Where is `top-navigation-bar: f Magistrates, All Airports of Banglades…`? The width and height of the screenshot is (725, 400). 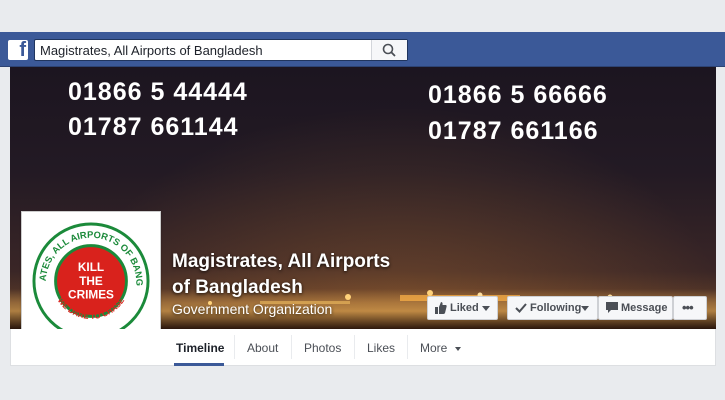 top-navigation-bar: f Magistrates, All Airports of Banglades… is located at coordinates (362, 49).